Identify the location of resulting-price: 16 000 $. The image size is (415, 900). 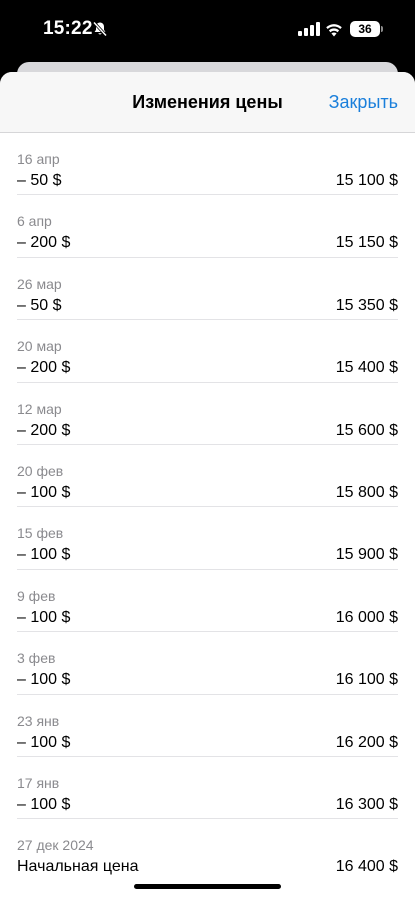
(366, 617).